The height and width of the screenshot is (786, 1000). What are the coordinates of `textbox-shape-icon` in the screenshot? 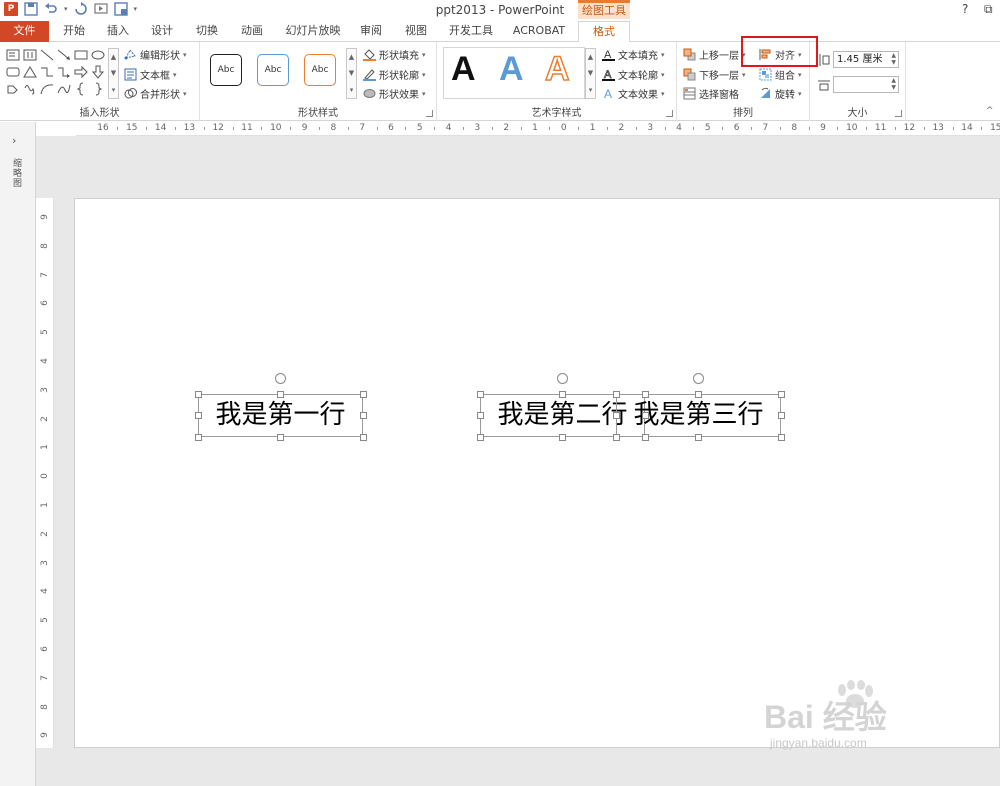 It's located at (13, 55).